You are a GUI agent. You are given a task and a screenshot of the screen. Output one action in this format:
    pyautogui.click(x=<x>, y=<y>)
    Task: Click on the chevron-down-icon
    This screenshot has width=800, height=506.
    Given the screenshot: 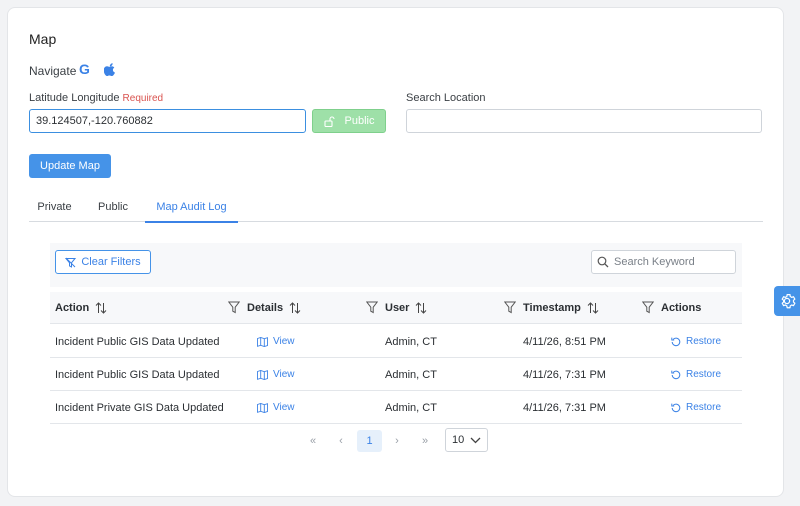 What is the action you would take?
    pyautogui.click(x=475, y=440)
    